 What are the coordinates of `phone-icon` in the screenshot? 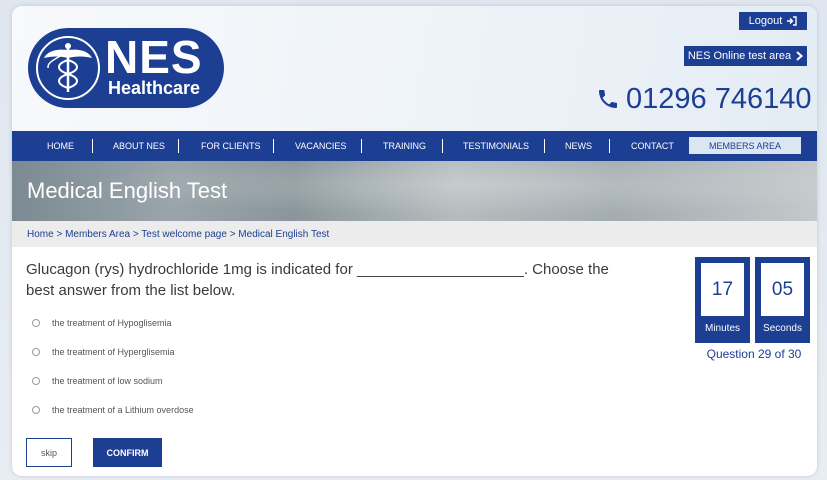 It's located at (608, 99).